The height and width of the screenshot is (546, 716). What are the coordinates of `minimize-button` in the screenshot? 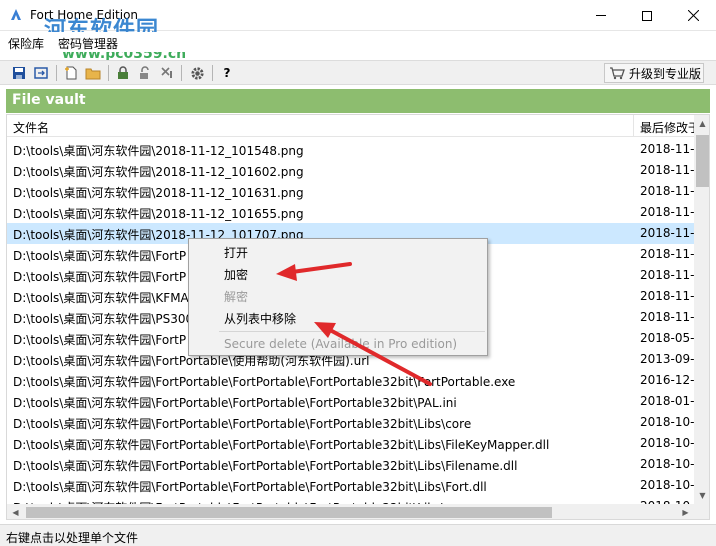 It's located at (601, 15).